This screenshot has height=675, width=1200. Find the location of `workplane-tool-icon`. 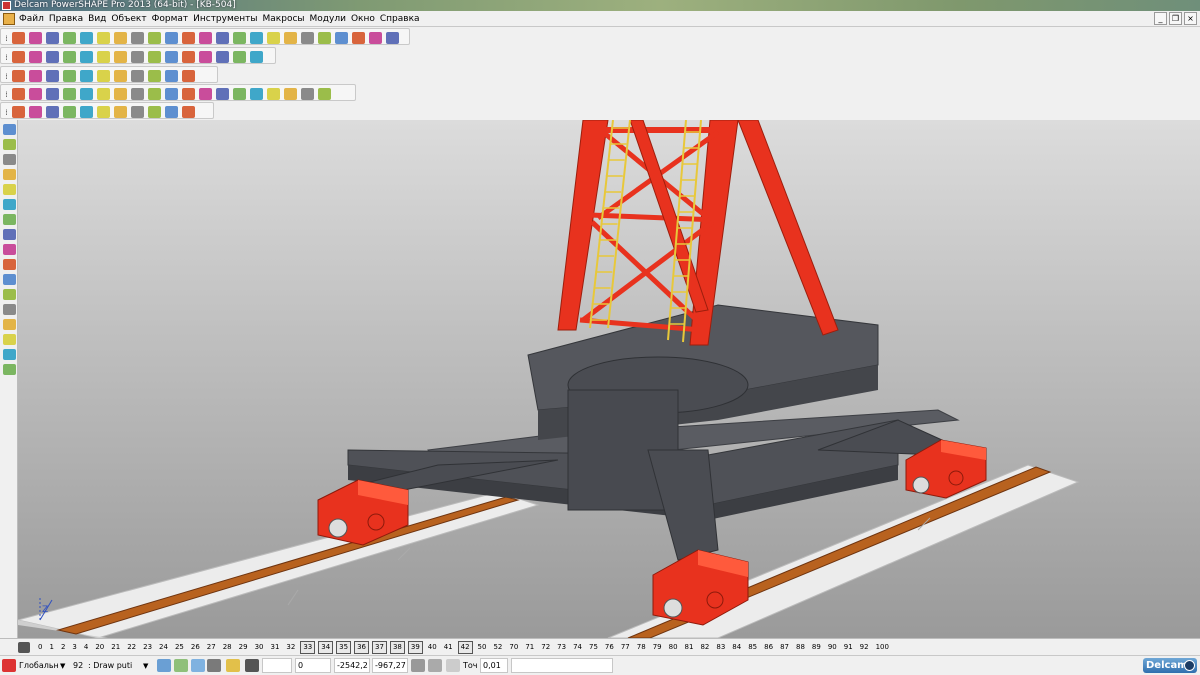

workplane-tool-icon is located at coordinates (198, 665).